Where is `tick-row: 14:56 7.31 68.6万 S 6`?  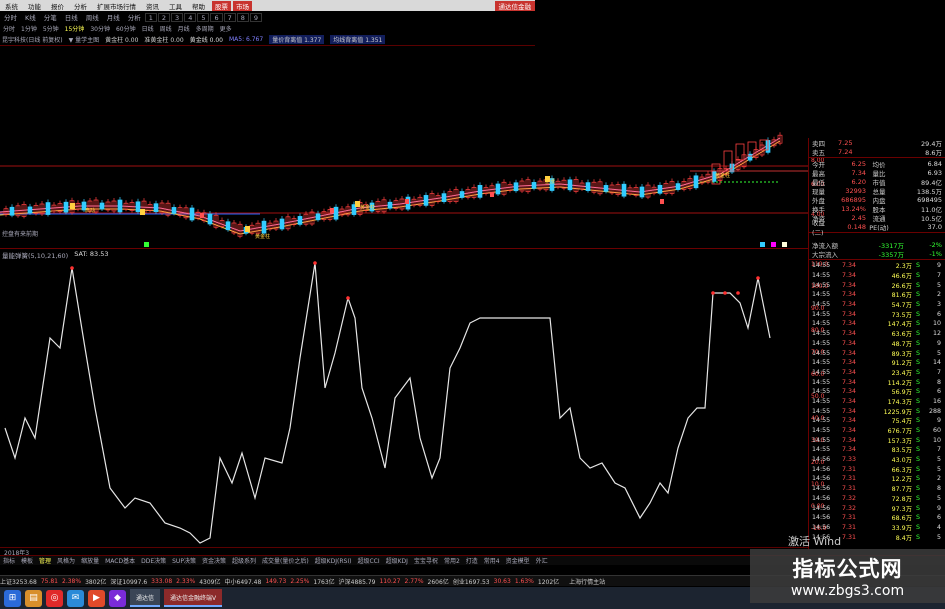
tick-row: 14:56 7.31 68.6万 S 6 is located at coordinates (877, 518).